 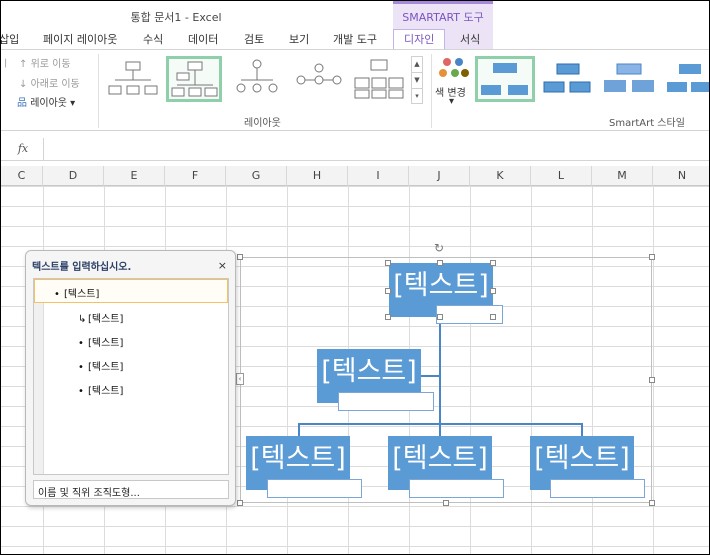 I want to click on indent-arrow-icon: ↳, so click(x=82, y=319).